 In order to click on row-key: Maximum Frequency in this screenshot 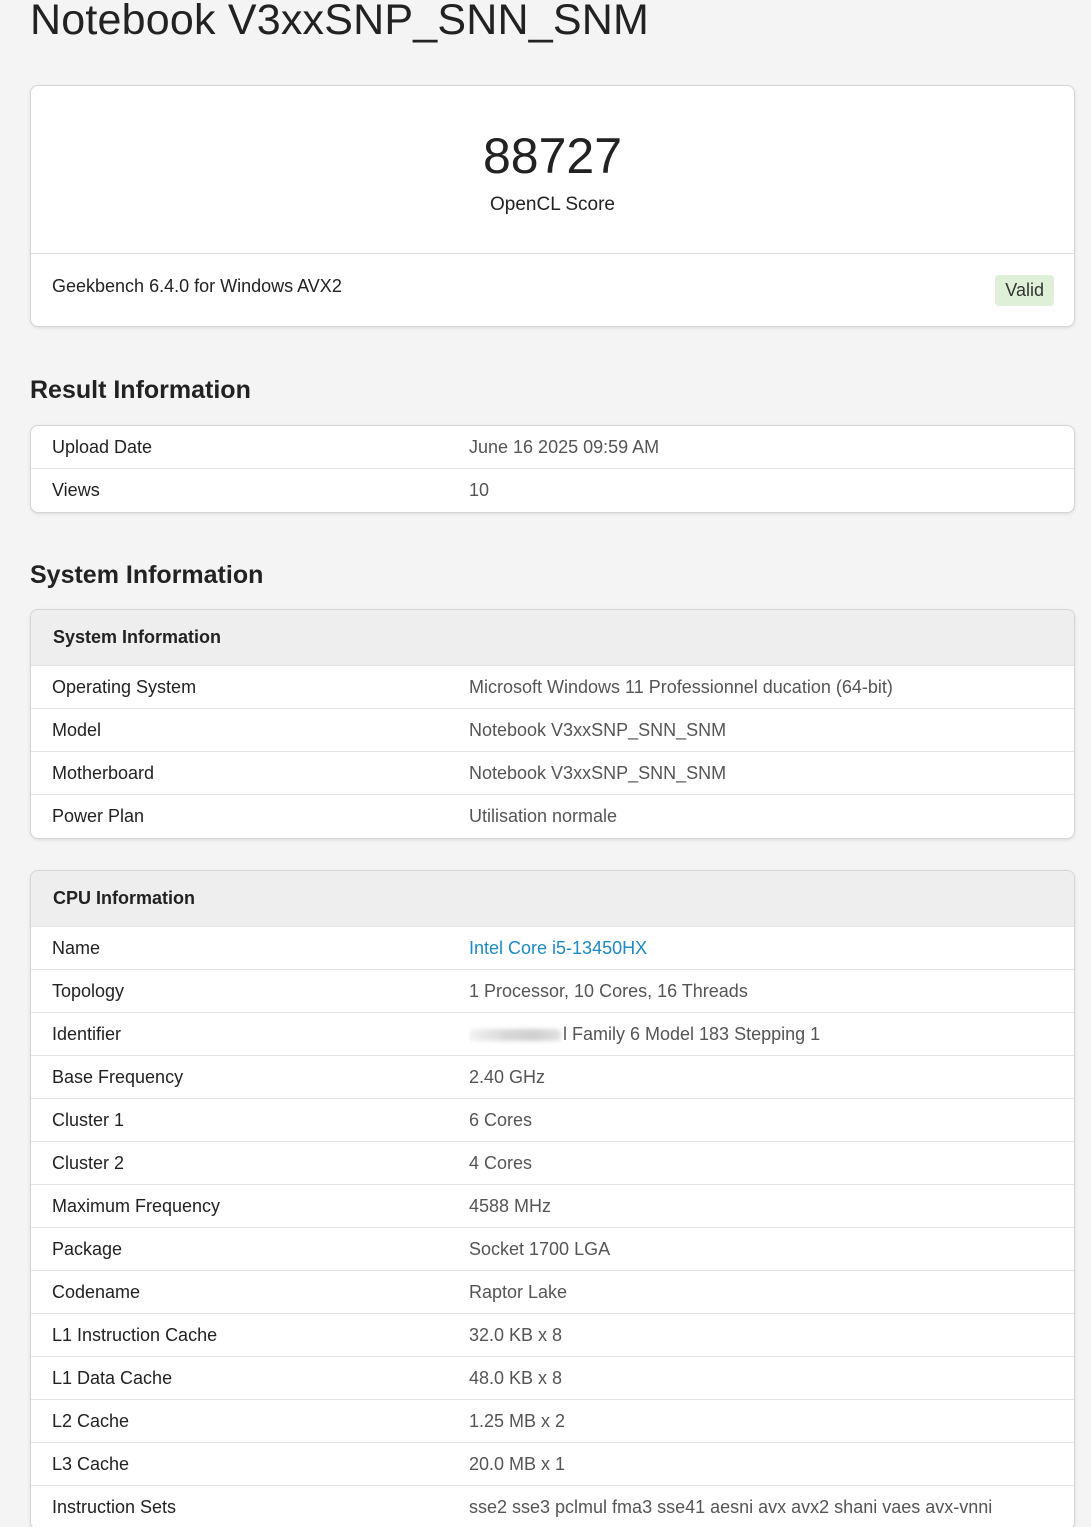, I will do `click(136, 1205)`.